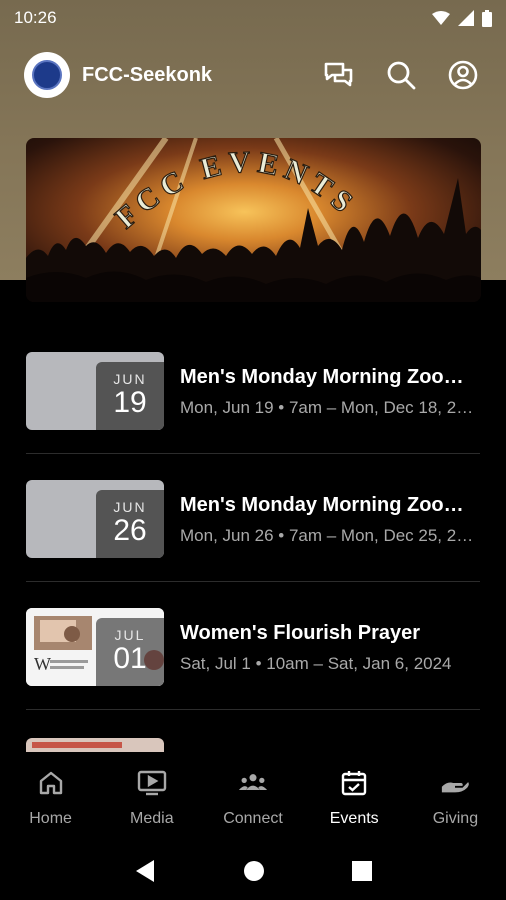 The width and height of the screenshot is (506, 900). I want to click on home-icon, so click(51, 783).